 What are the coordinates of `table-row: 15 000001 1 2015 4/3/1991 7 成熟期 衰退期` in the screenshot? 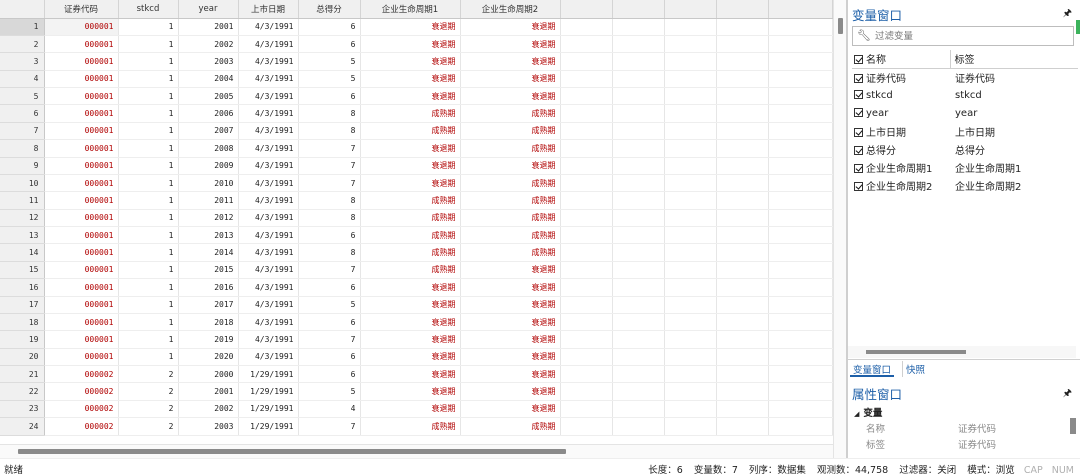 It's located at (416, 270).